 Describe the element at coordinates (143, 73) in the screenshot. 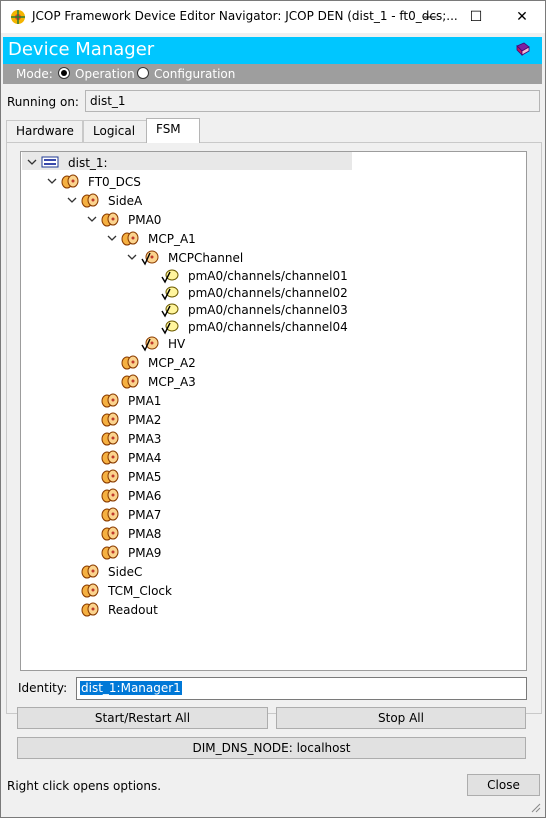

I see `configuration-radio` at that location.